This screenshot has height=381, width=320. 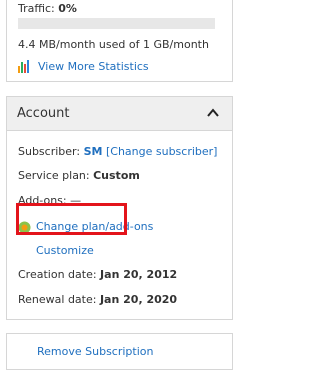 What do you see at coordinates (71, 219) in the screenshot?
I see `customize-highlight-box` at bounding box center [71, 219].